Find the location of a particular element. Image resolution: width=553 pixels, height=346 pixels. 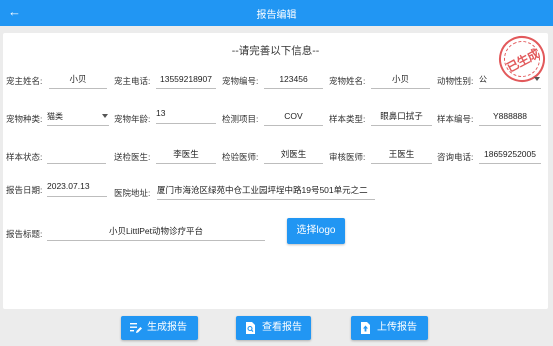

review-doctor-field: 王医生 is located at coordinates (401, 156).